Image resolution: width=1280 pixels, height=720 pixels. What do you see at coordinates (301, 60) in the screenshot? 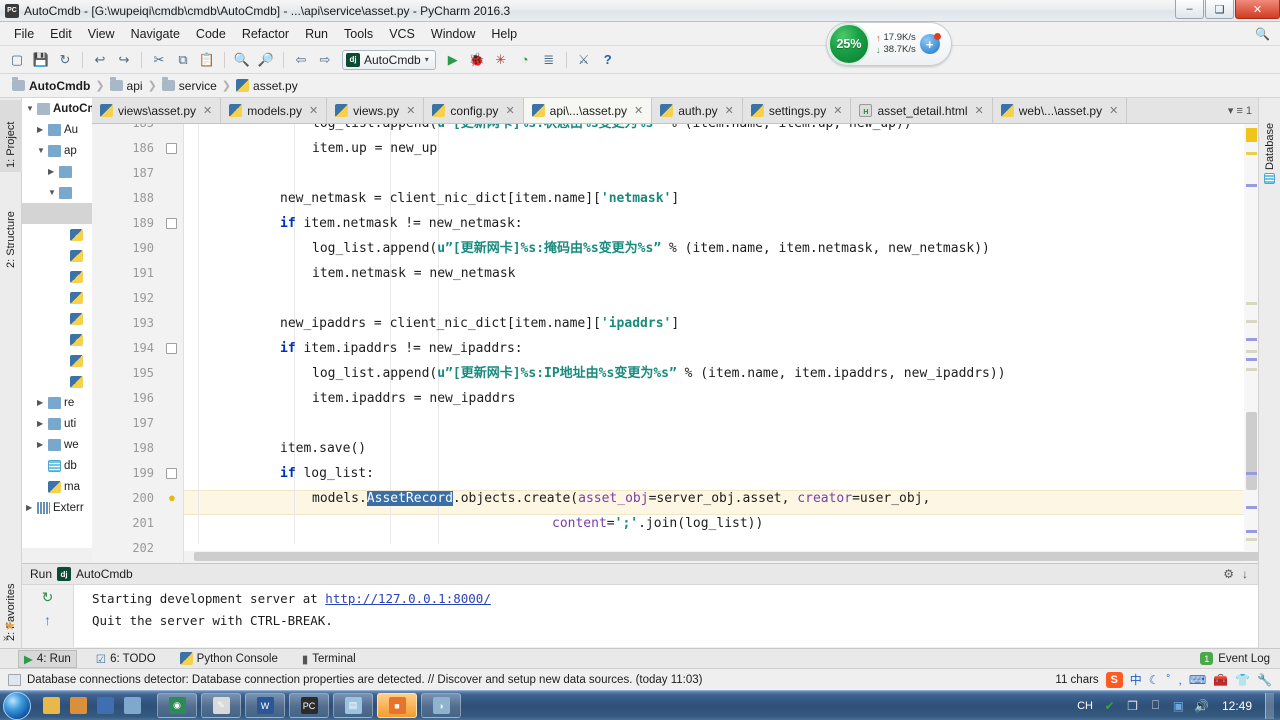
I see `navigate-back-icon: ⇦` at bounding box center [301, 60].